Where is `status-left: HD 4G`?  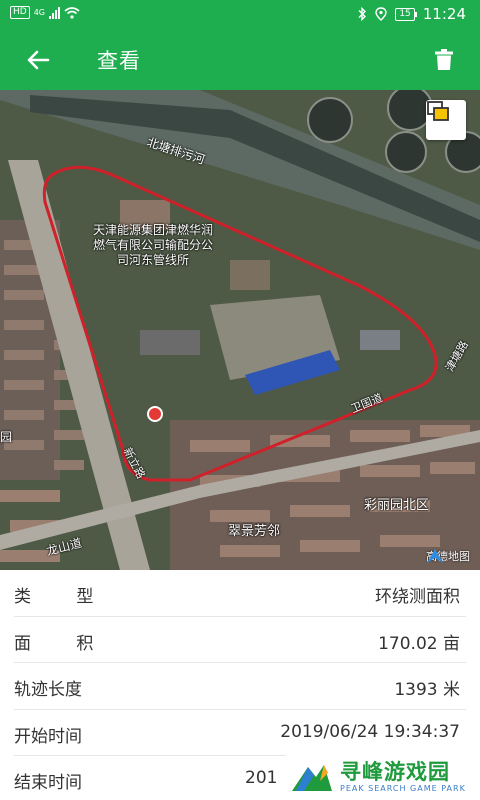
status-left: HD 4G is located at coordinates (45, 12).